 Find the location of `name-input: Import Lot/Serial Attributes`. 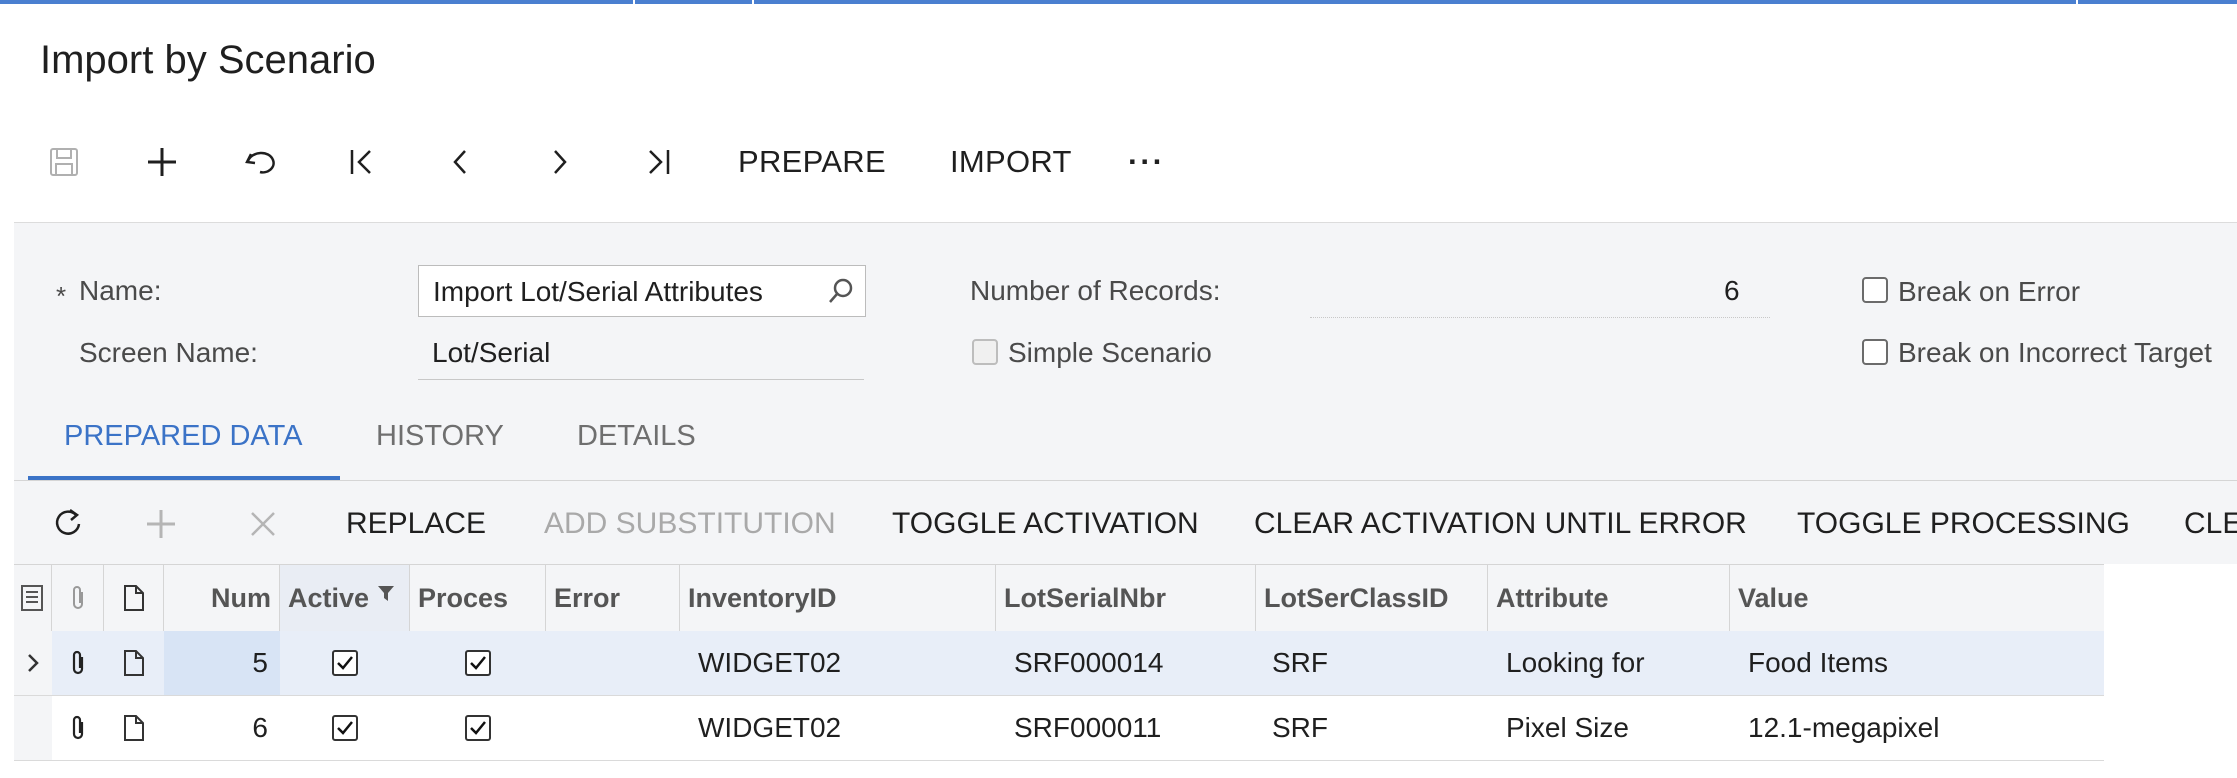

name-input: Import Lot/Serial Attributes is located at coordinates (642, 291).